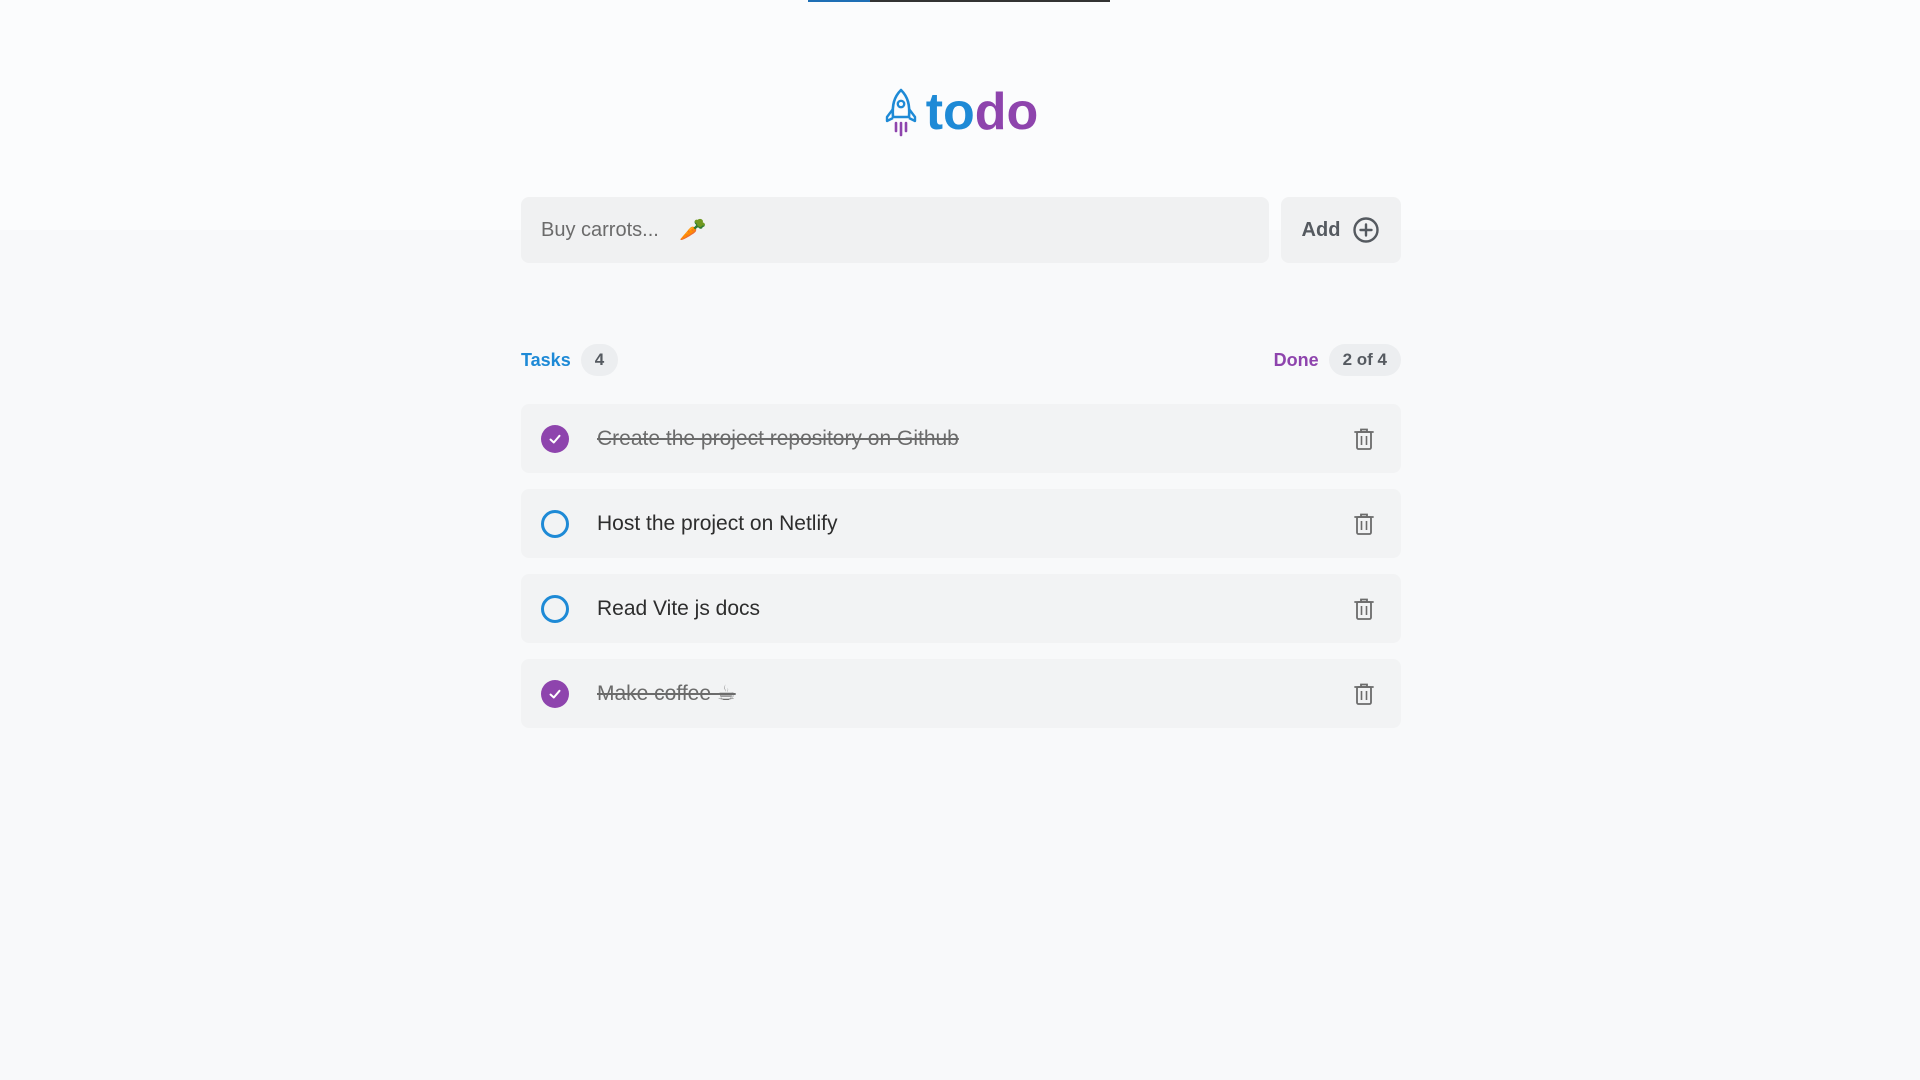 The image size is (1920, 1080). Describe the element at coordinates (546, 359) in the screenshot. I see `tasks-label: Tasks` at that location.